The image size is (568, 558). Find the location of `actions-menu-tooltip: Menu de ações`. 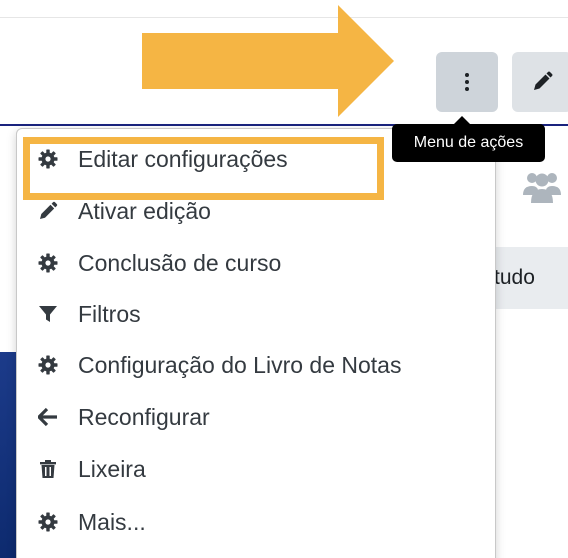

actions-menu-tooltip: Menu de ações is located at coordinates (468, 139).